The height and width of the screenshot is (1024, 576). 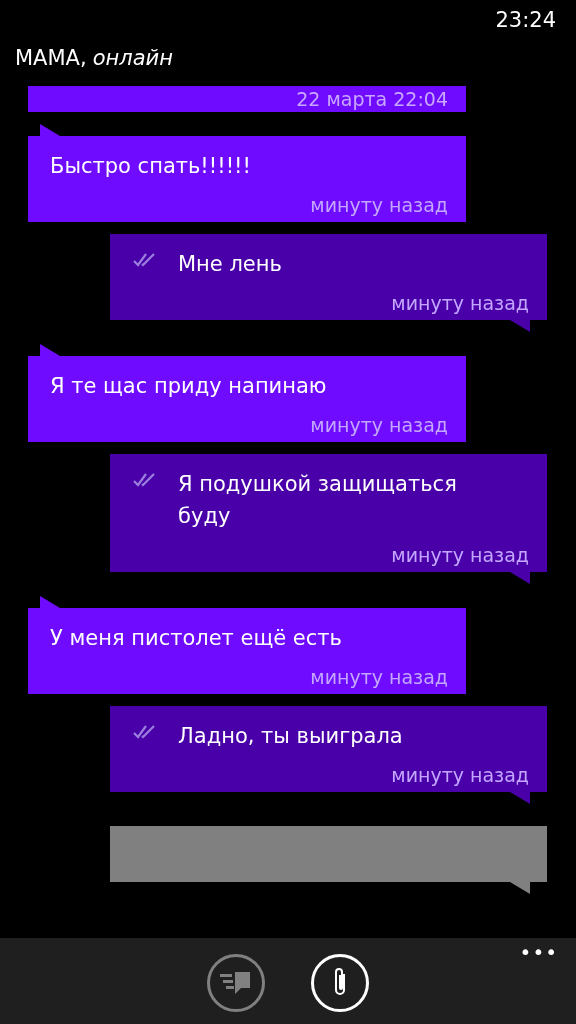 I want to click on message-text: Я подушкой защищаться буду, so click(x=318, y=500).